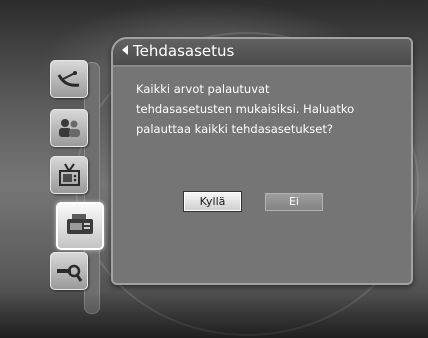 This screenshot has width=428, height=338. What do you see at coordinates (184, 51) in the screenshot?
I see `dialog-title: Tehdasasetus` at bounding box center [184, 51].